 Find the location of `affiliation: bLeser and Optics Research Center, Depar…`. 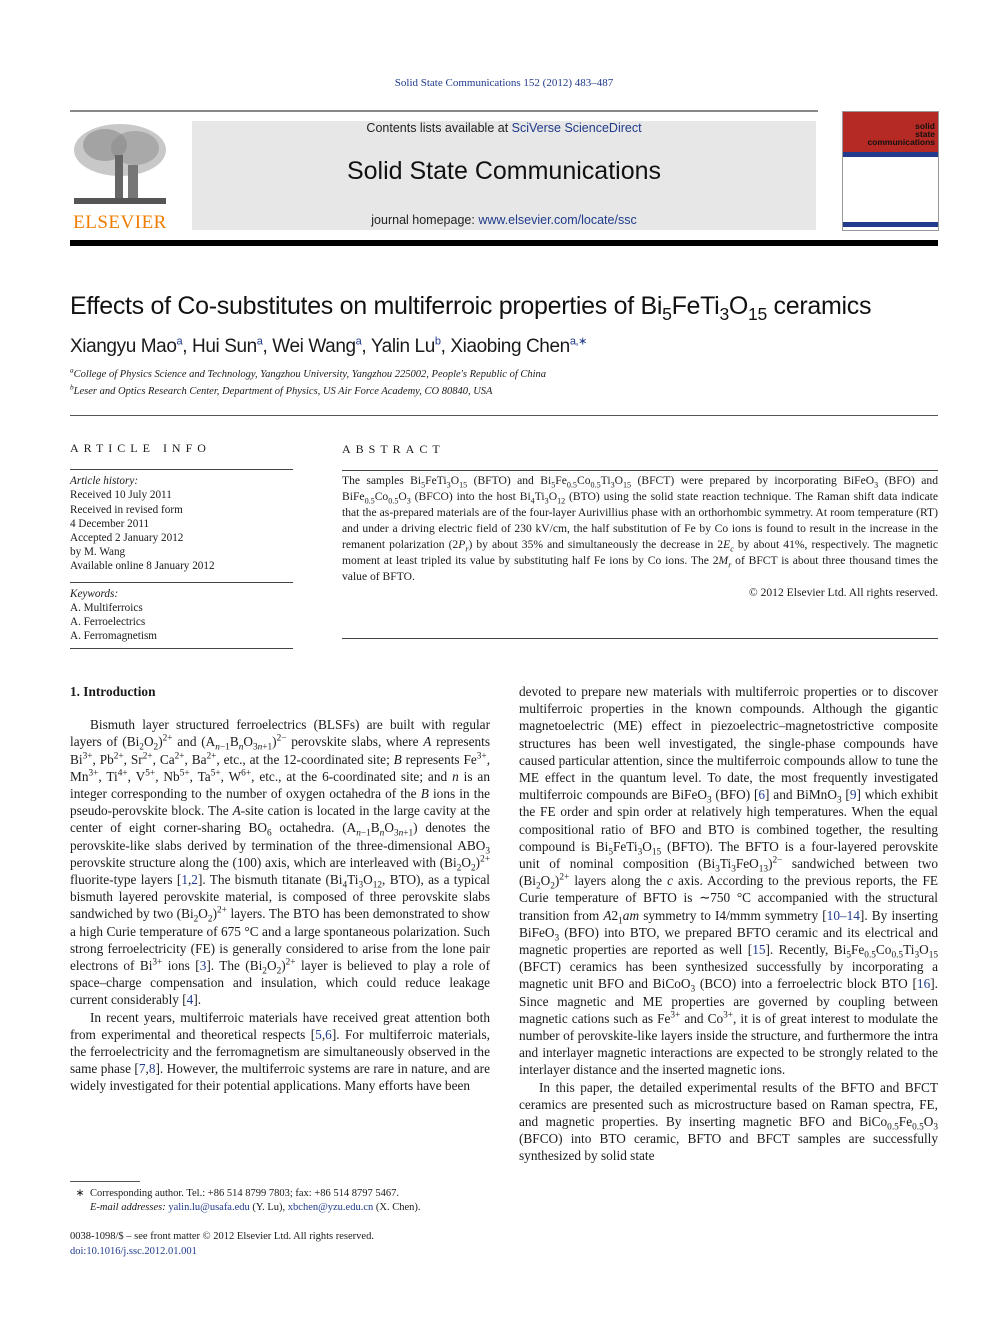

affiliation: bLeser and Optics Research Center, Depar… is located at coordinates (281, 389).